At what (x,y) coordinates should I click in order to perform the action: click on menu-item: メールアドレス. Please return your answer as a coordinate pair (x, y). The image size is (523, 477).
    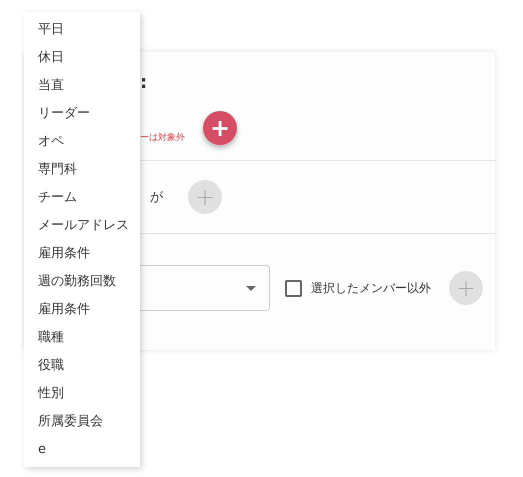
    Looking at the image, I should click on (83, 225).